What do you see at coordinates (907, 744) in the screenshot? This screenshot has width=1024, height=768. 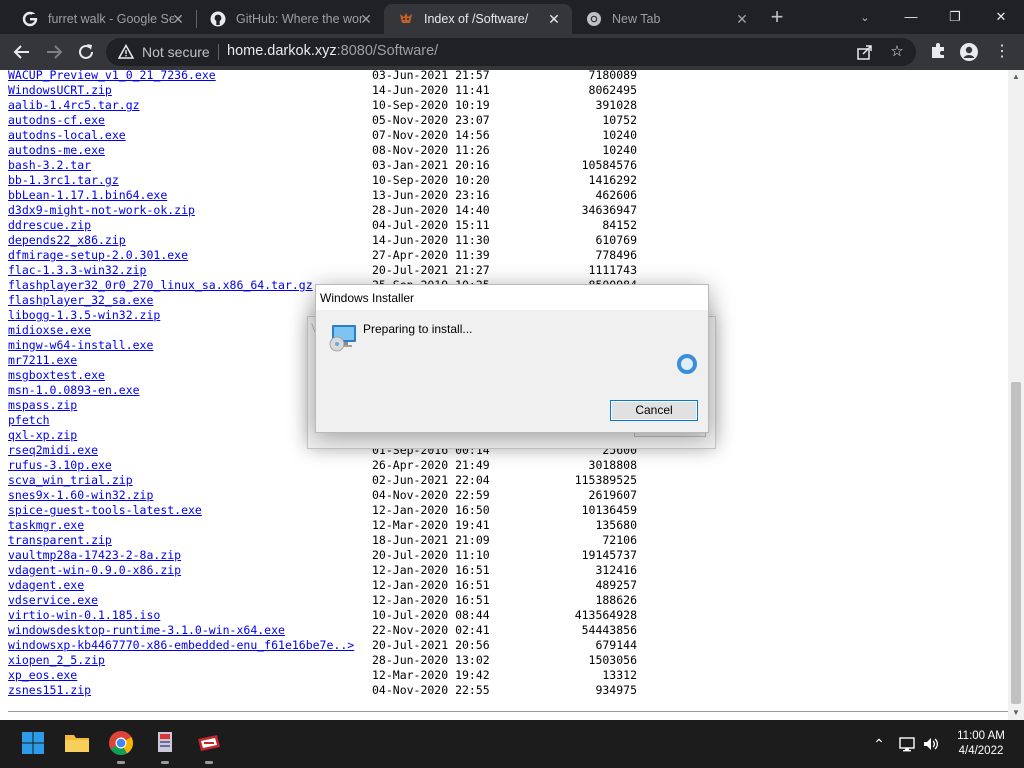 I see `network-icon` at bounding box center [907, 744].